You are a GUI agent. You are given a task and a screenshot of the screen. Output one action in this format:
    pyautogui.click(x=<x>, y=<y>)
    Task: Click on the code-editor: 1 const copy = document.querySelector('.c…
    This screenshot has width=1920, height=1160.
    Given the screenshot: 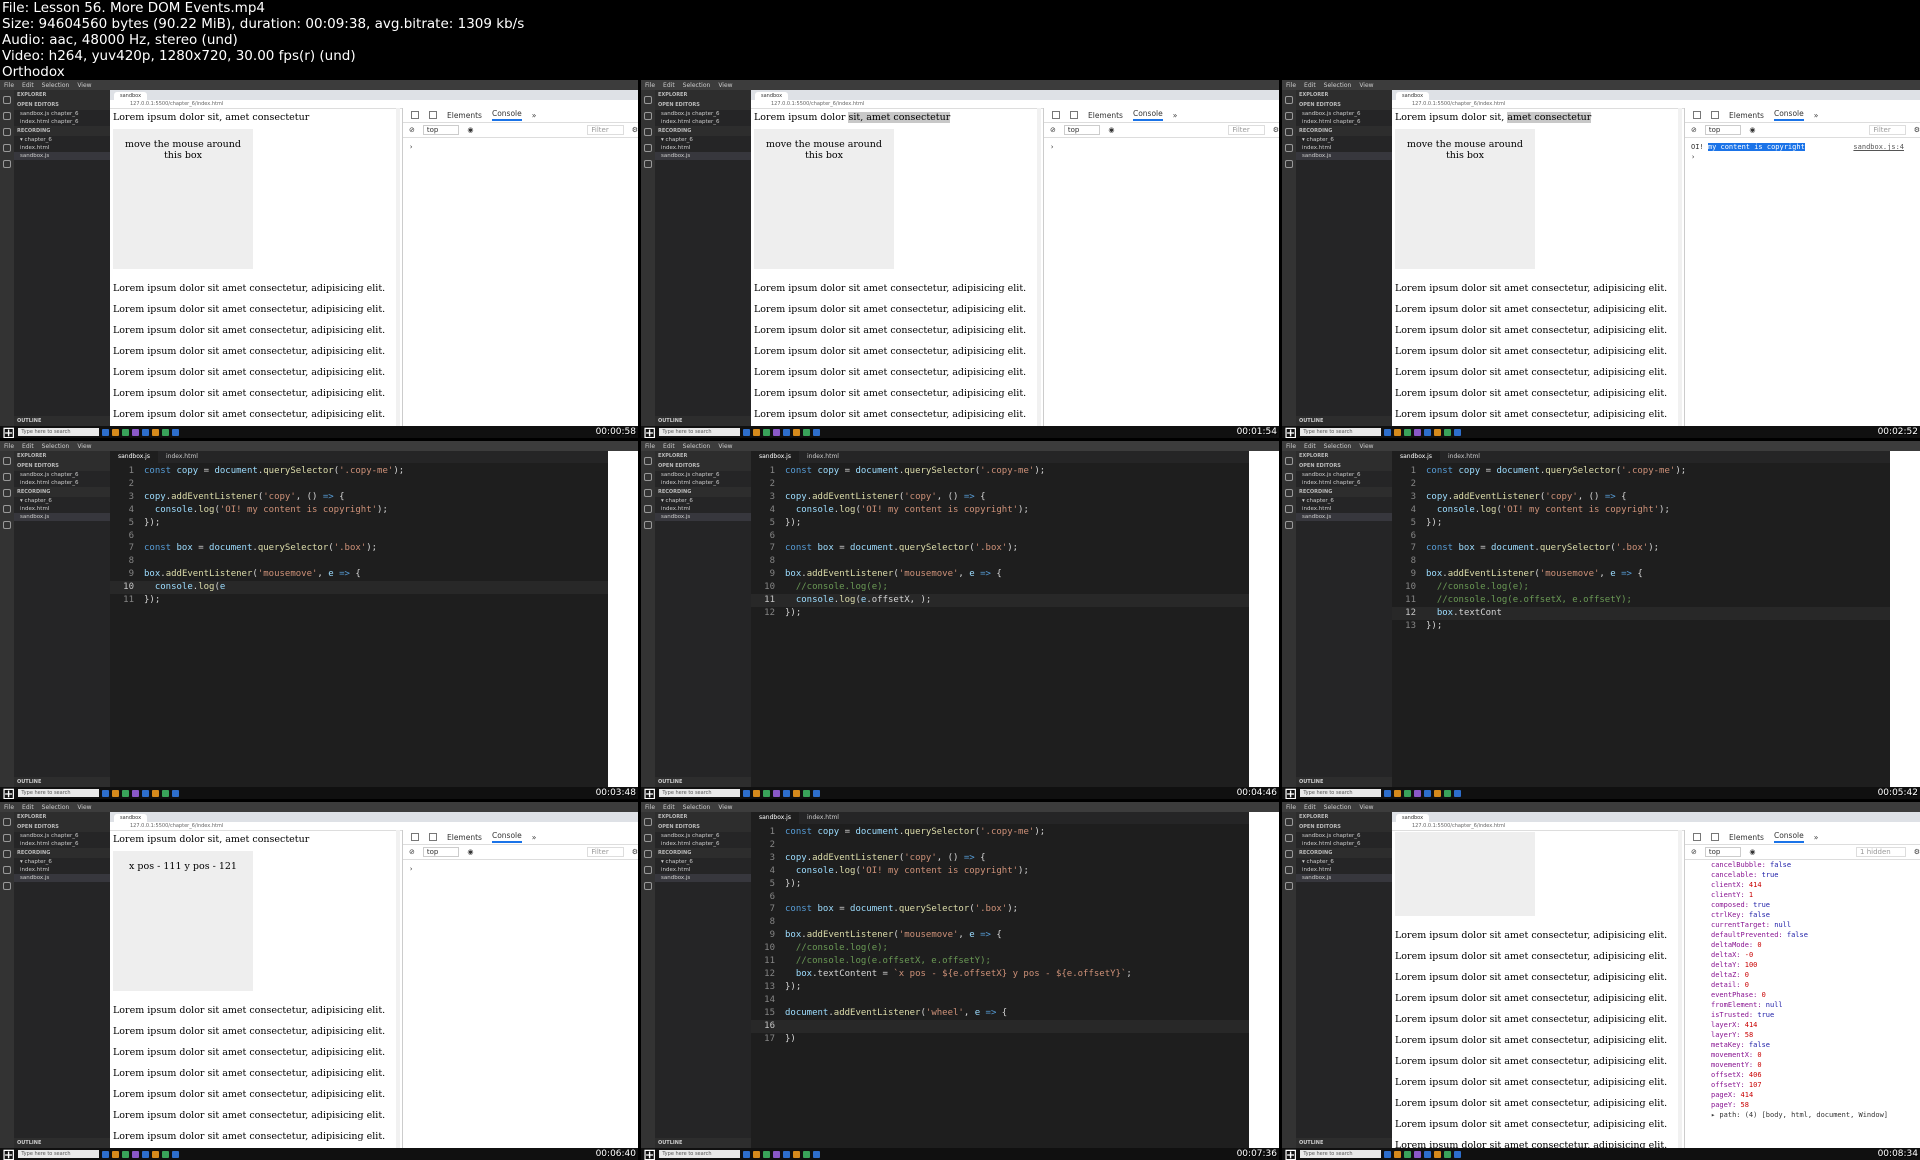 What is the action you would take?
    pyautogui.click(x=359, y=625)
    